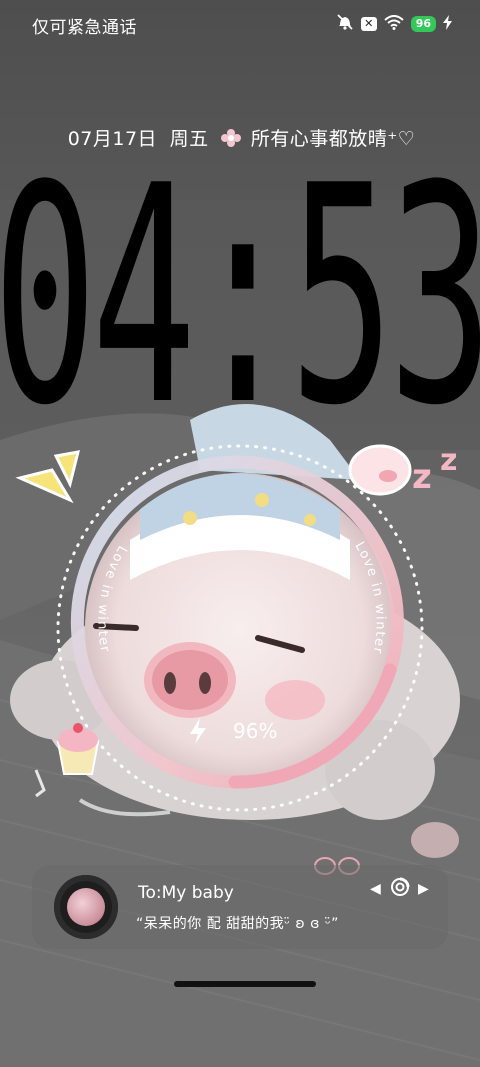  What do you see at coordinates (245, 984) in the screenshot?
I see `home-indicator` at bounding box center [245, 984].